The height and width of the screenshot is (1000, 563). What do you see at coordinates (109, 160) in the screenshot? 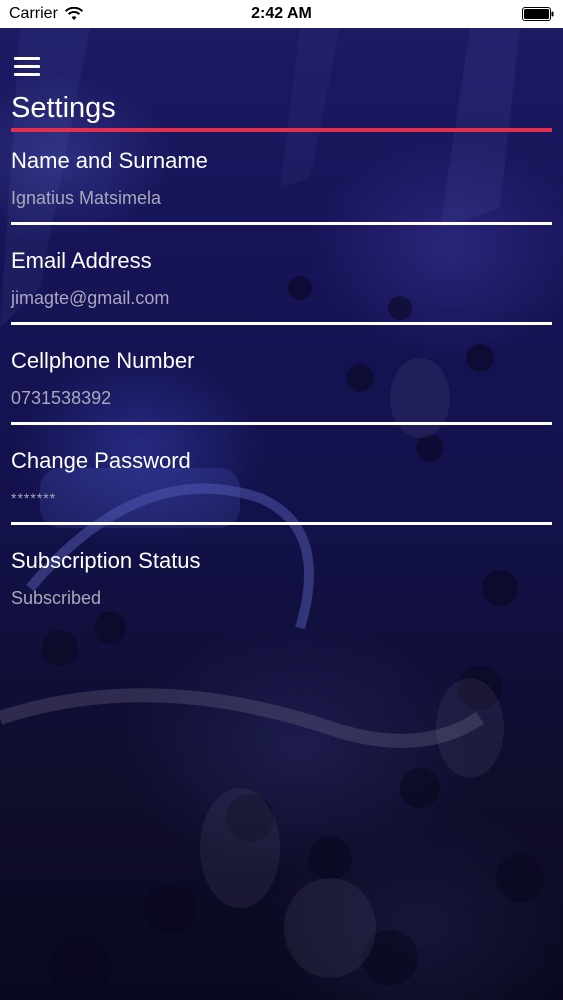
I see `field-label: Name and Surname` at bounding box center [109, 160].